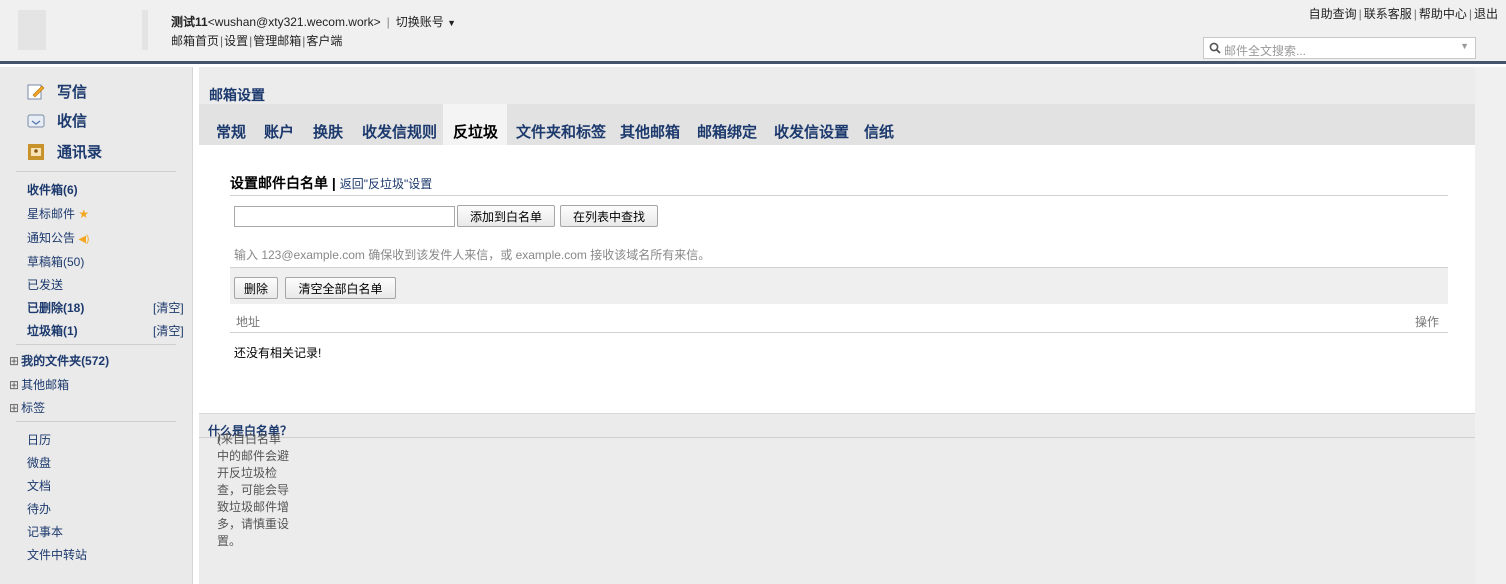  I want to click on folder-inbox: 收件箱(6), so click(52, 189).